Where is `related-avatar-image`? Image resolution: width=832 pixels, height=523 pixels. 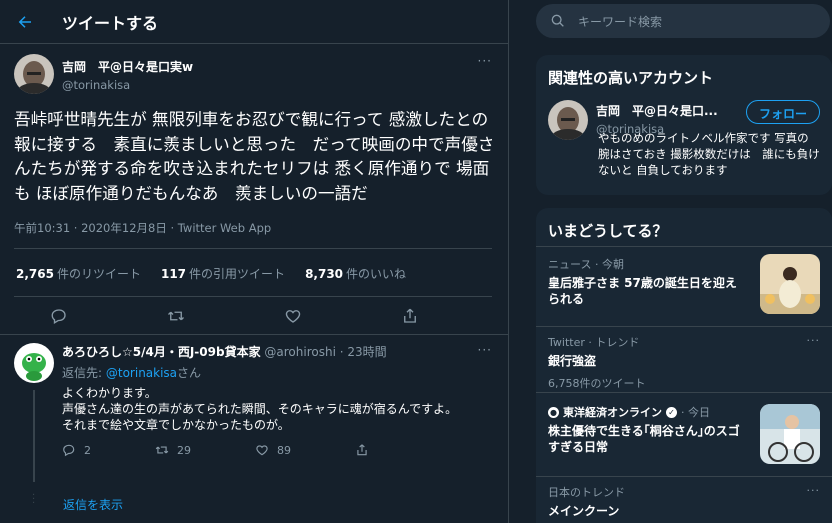 related-avatar-image is located at coordinates (568, 120).